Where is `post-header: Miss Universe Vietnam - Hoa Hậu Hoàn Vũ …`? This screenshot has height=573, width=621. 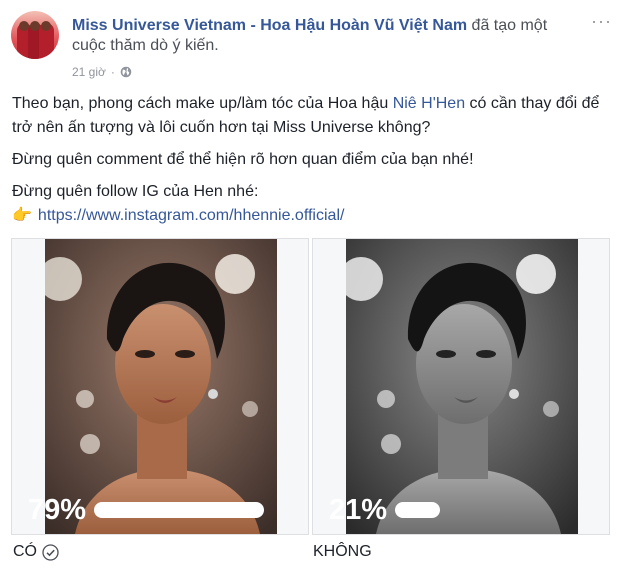 post-header: Miss Universe Vietnam - Hoa Hậu Hoàn Vũ … is located at coordinates (322, 36).